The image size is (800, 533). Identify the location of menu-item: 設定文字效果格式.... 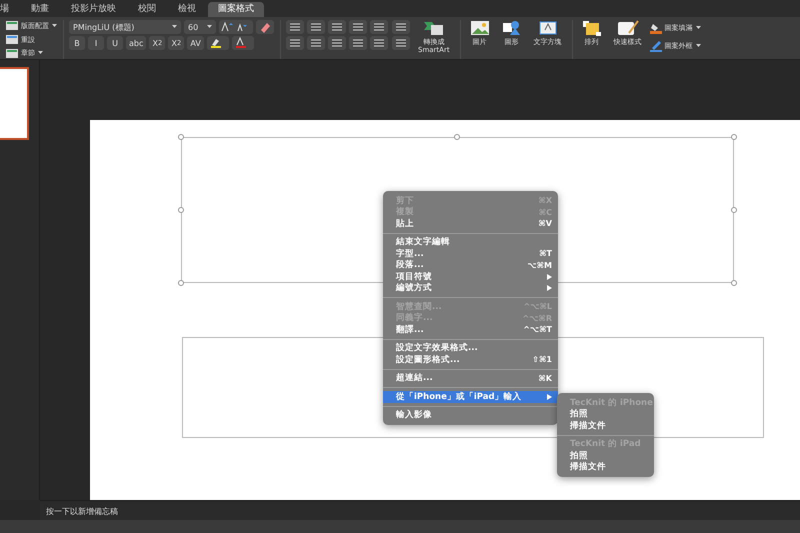
(470, 348).